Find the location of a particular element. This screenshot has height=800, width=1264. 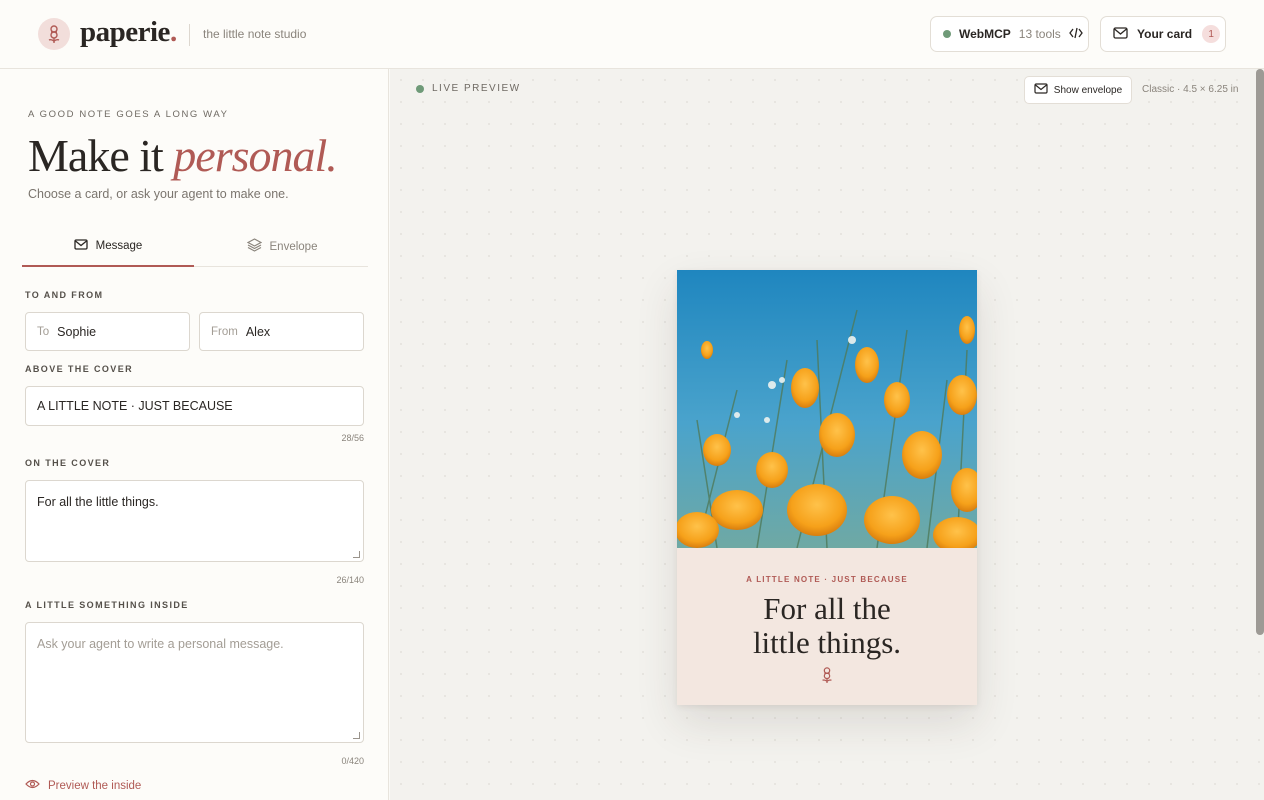

to-field: To Sophie is located at coordinates (107, 331).